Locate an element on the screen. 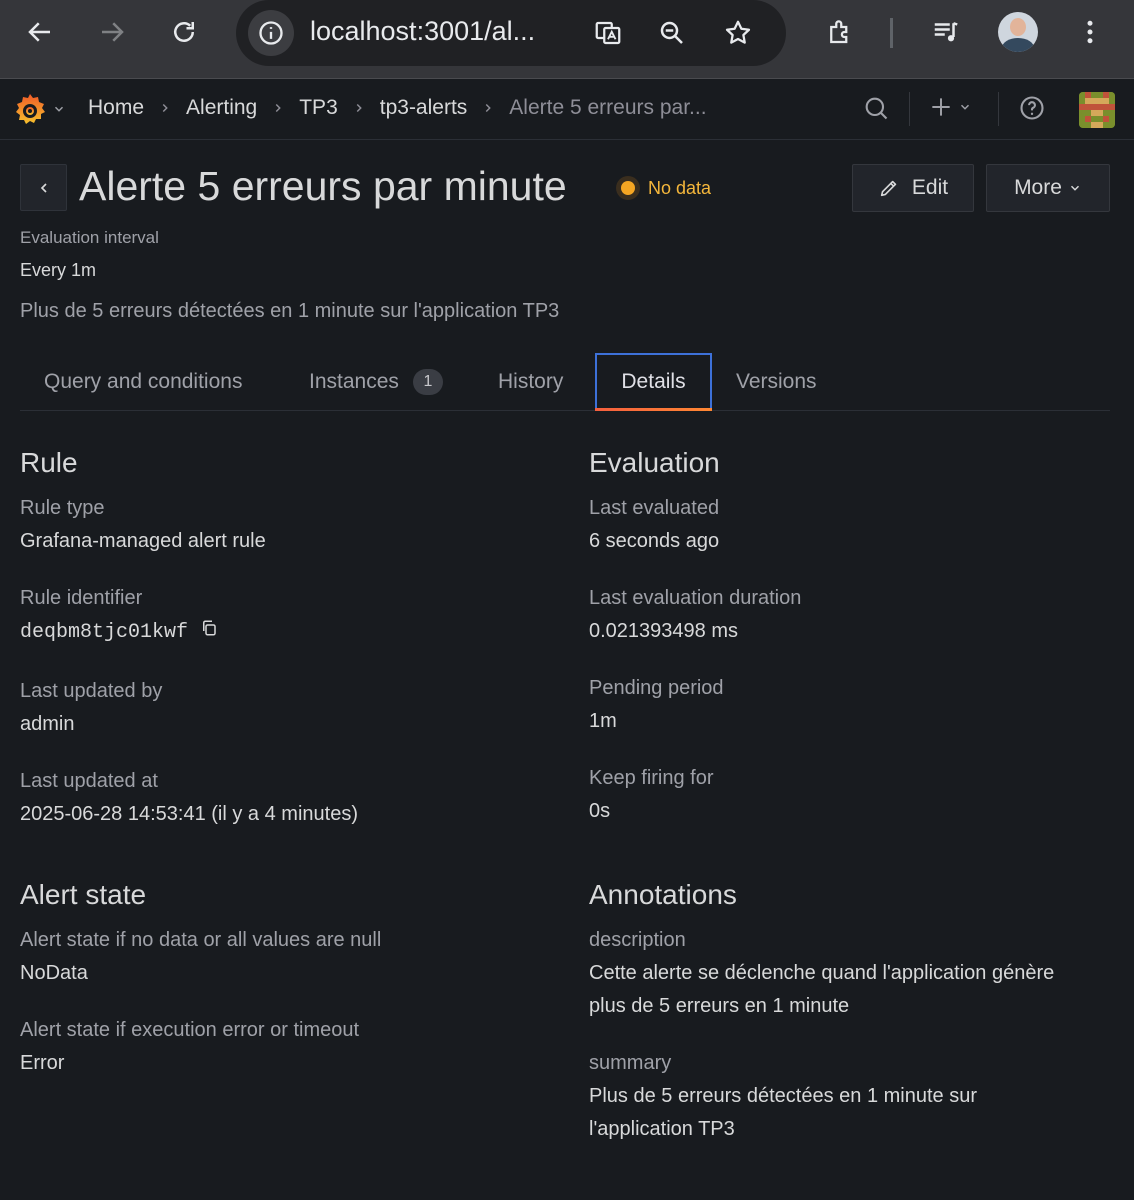 The image size is (1134, 1200). breadcrumb-folder: TP3 is located at coordinates (318, 108).